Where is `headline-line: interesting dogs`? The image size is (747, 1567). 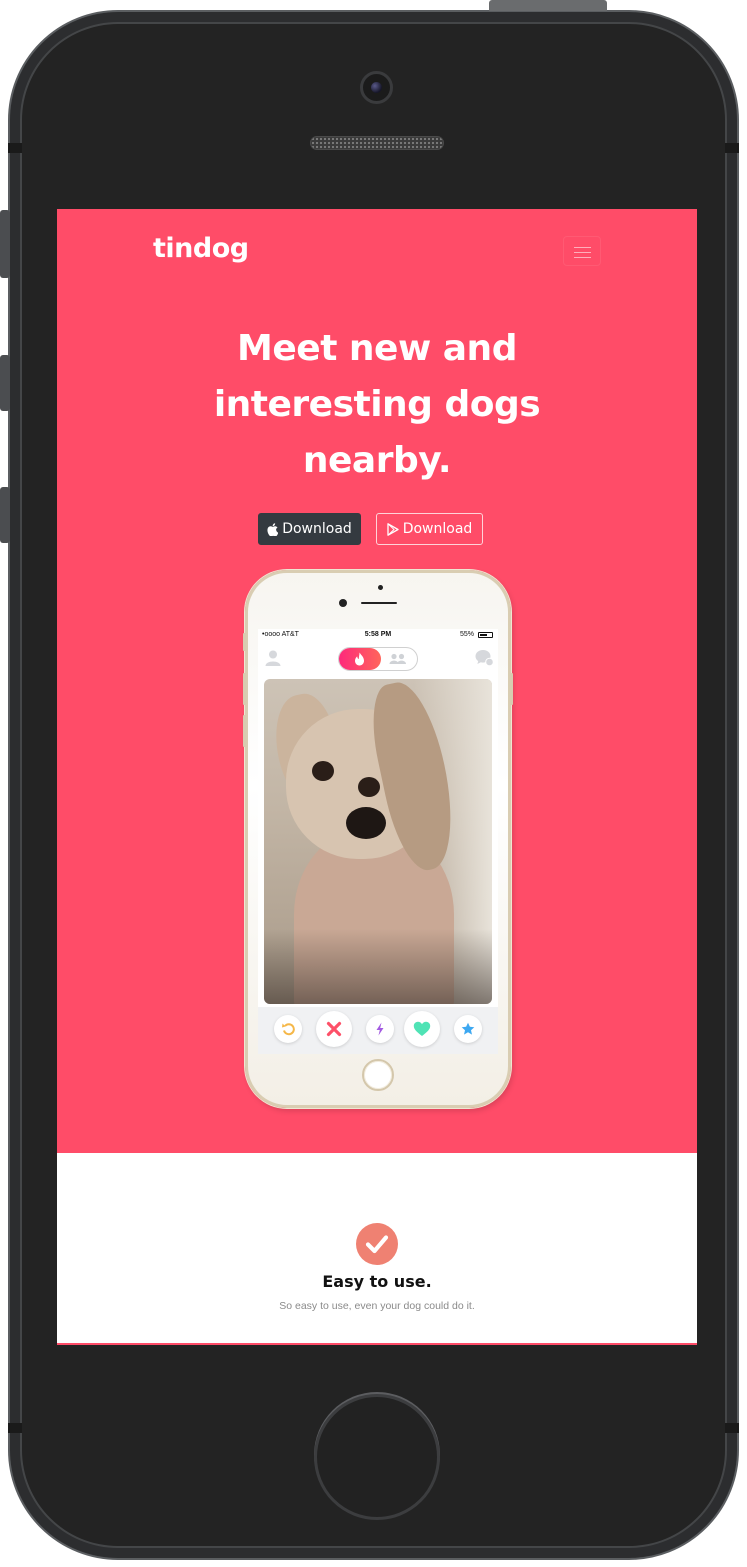 headline-line: interesting dogs is located at coordinates (377, 404).